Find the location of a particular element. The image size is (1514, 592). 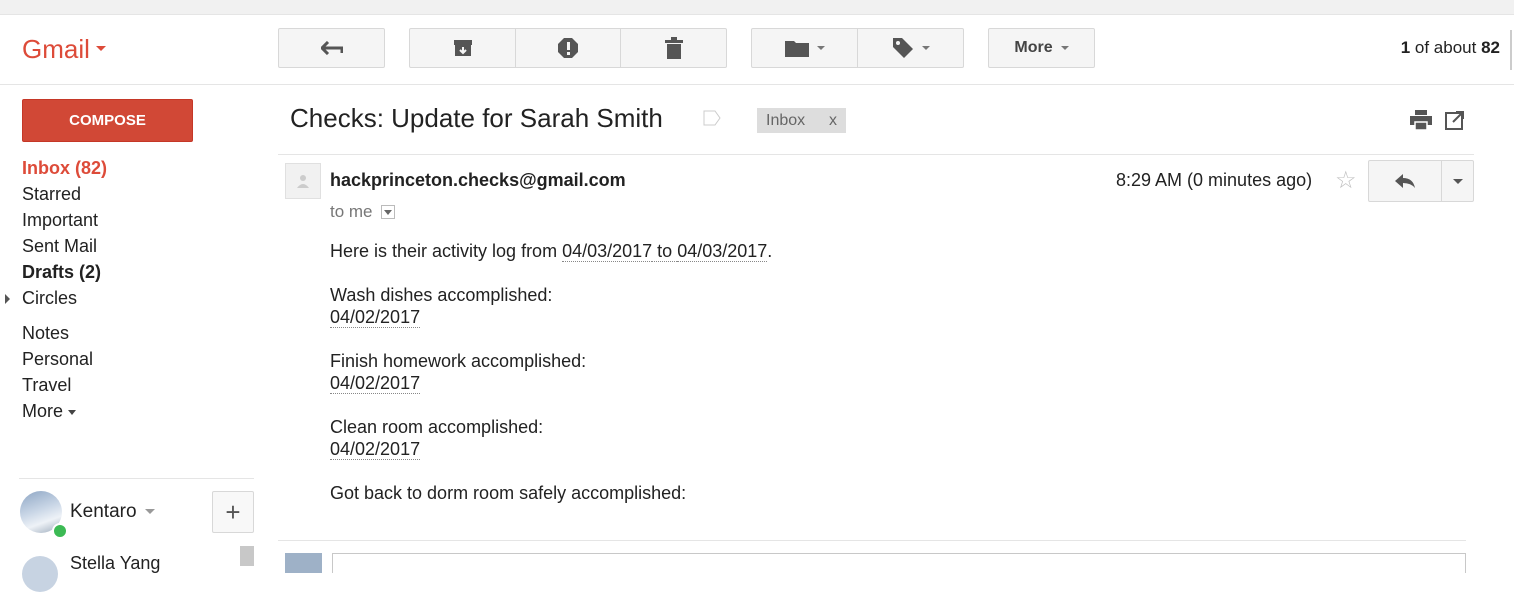

back-arrow-icon is located at coordinates (331, 48).